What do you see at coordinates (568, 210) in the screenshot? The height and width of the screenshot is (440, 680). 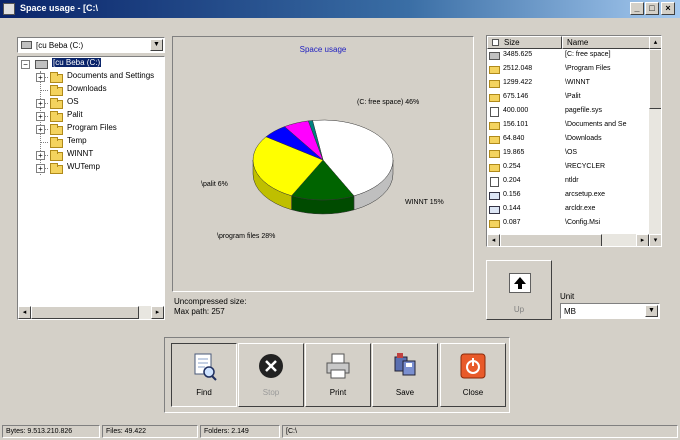 I see `file-row: 0.144 arcldr.exe` at bounding box center [568, 210].